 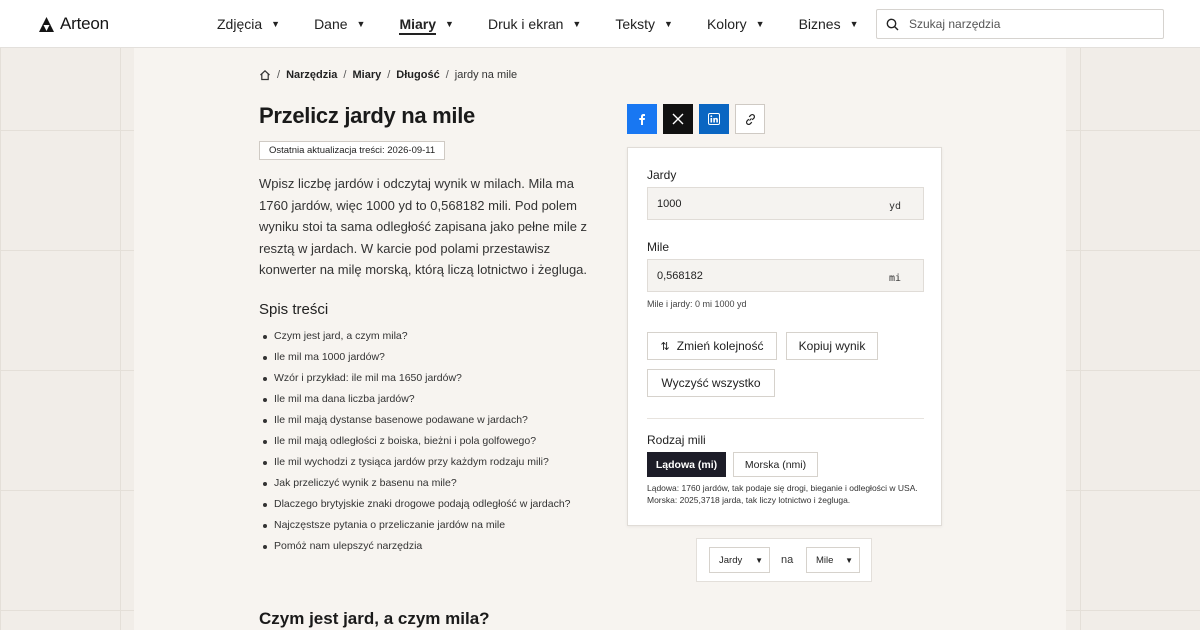 I want to click on toc-link: Ile mil ma 1000 jardów?, so click(x=417, y=357).